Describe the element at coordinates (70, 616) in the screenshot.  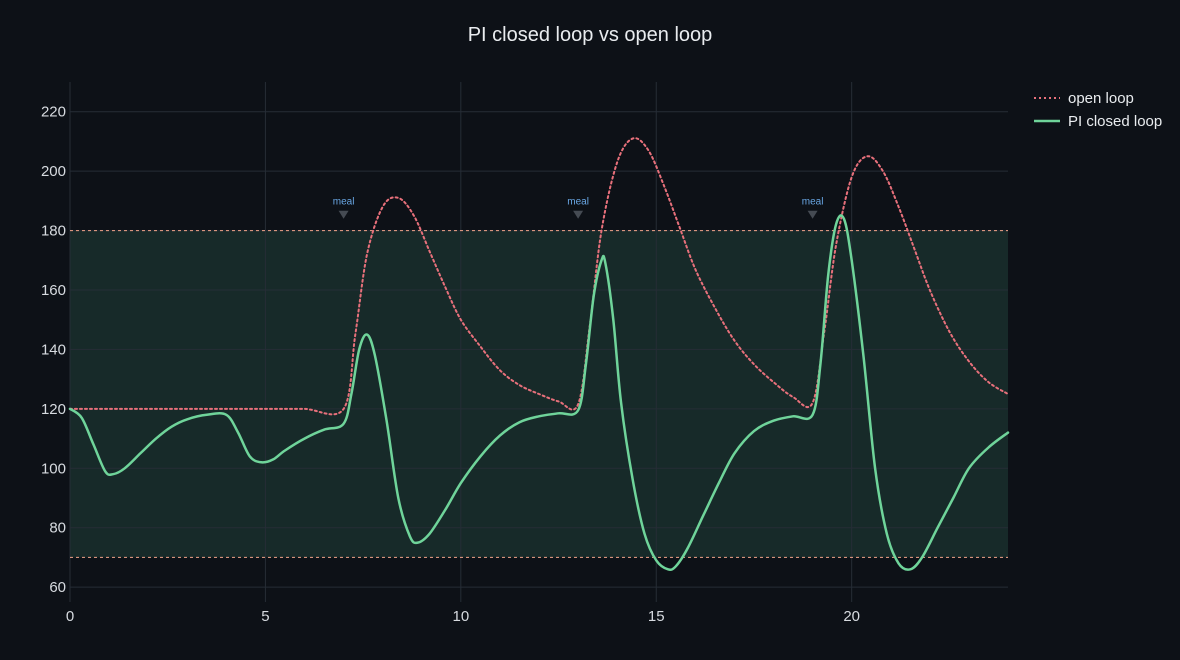
I see `x-tick-label: 0` at that location.